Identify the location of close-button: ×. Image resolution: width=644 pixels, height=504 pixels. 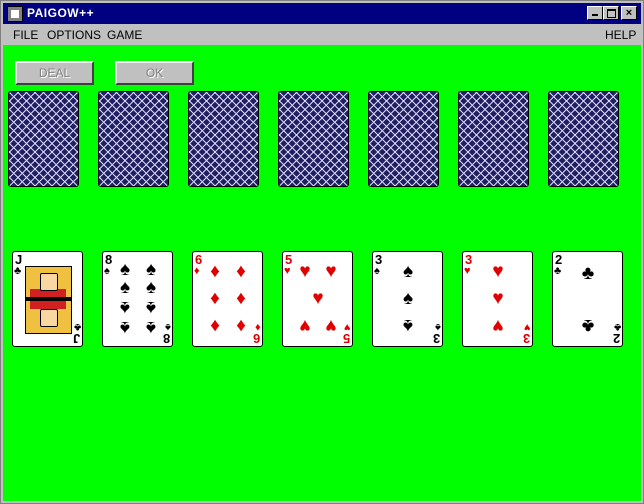
(629, 13).